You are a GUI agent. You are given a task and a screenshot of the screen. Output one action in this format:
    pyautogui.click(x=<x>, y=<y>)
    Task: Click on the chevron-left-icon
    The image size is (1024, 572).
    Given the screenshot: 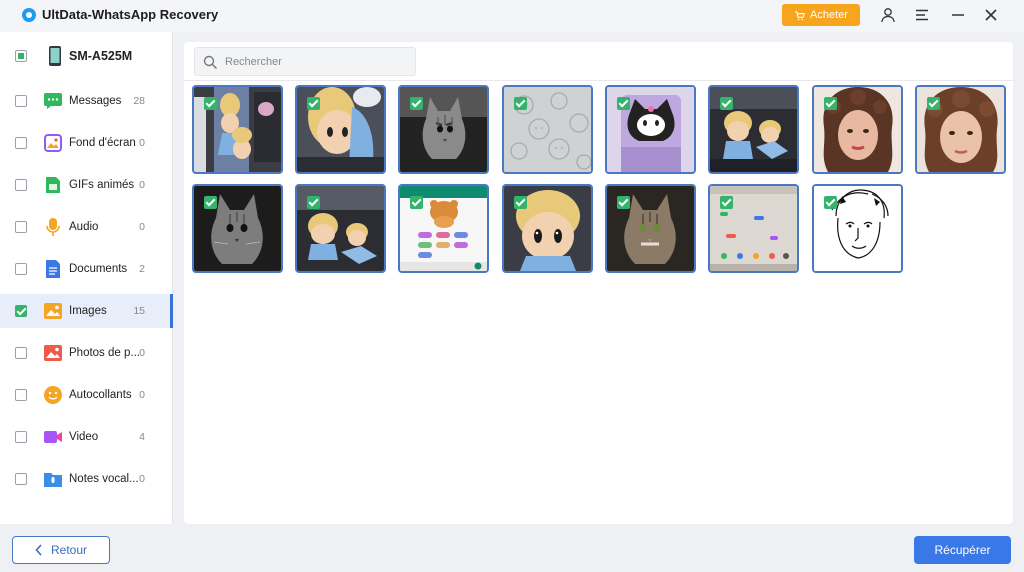 What is the action you would take?
    pyautogui.click(x=38, y=550)
    